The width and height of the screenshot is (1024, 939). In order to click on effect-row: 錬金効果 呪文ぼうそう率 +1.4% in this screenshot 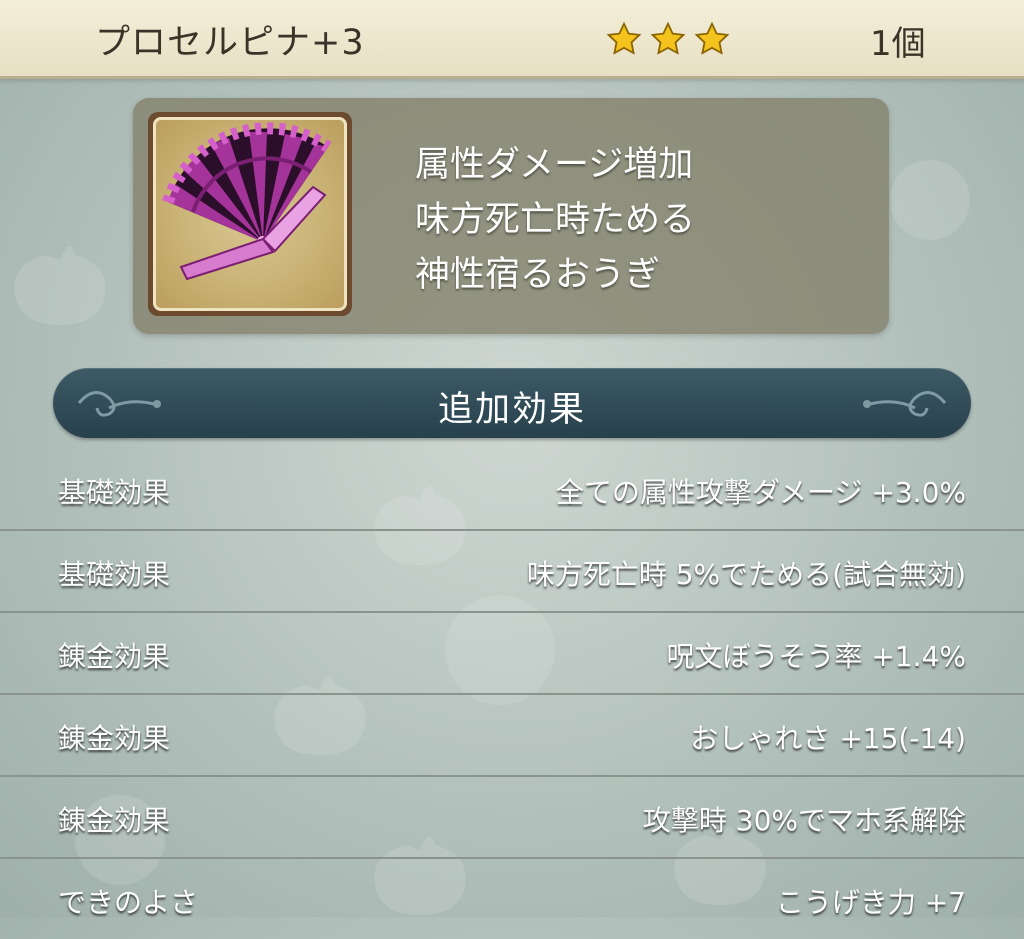, I will do `click(512, 654)`.